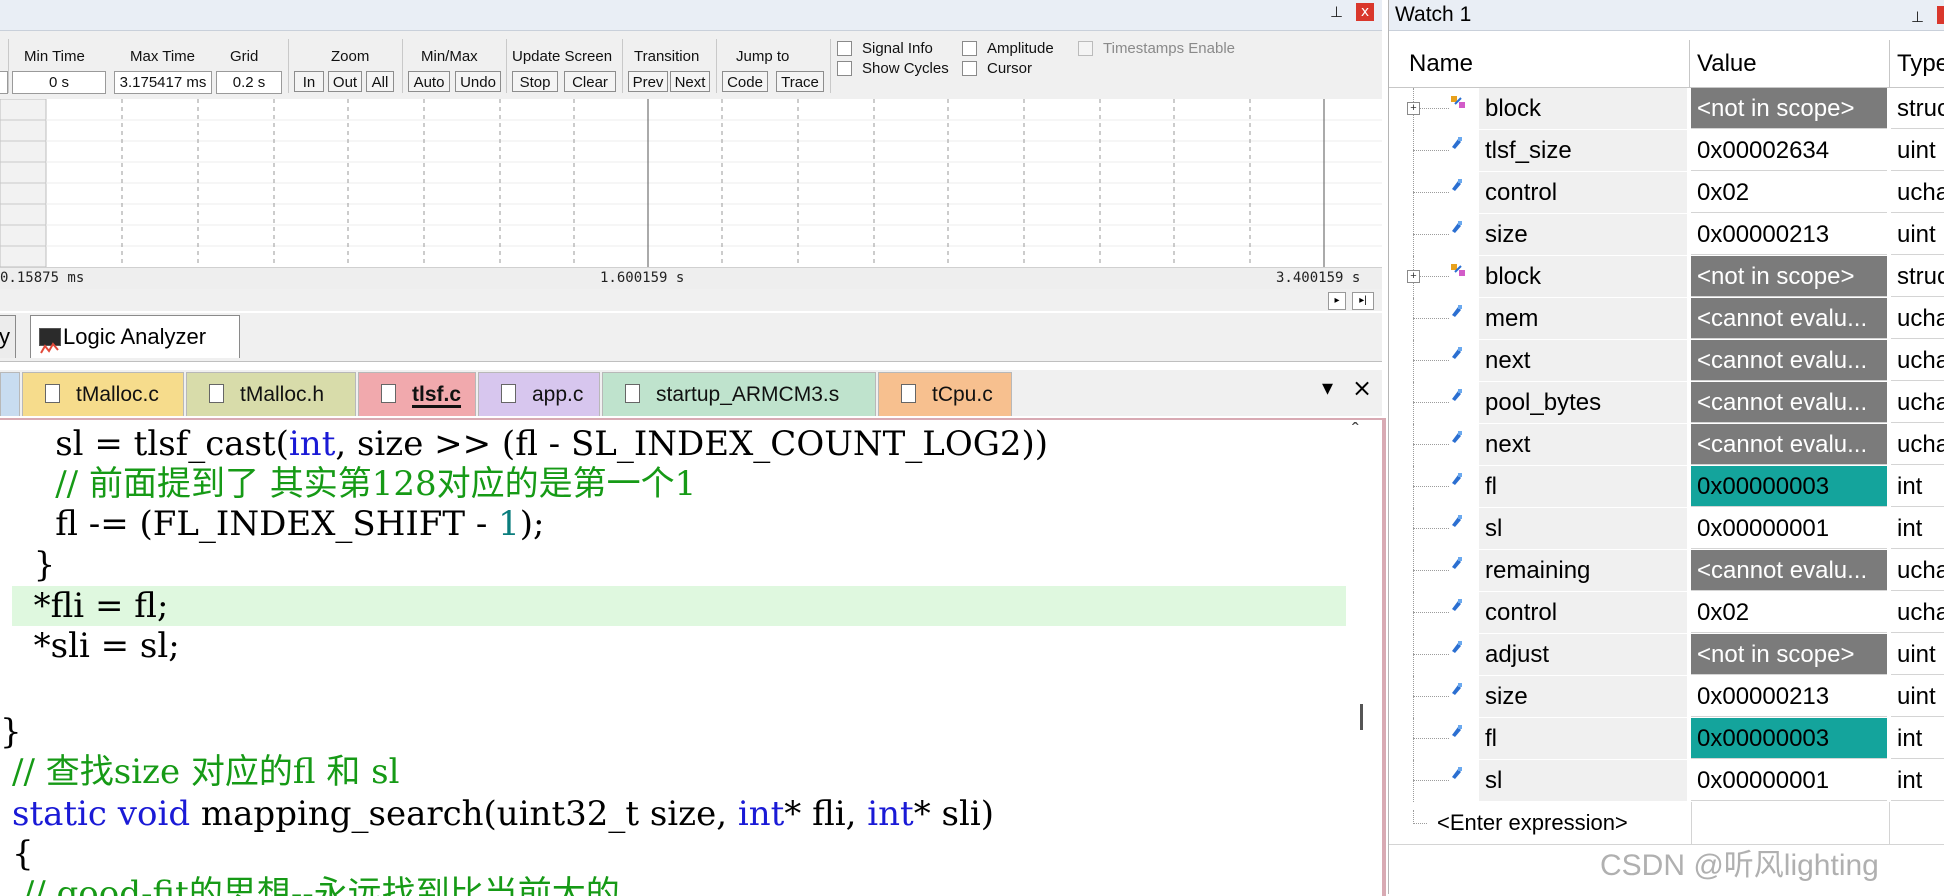 Image resolution: width=1944 pixels, height=896 pixels. Describe the element at coordinates (1789, 150) in the screenshot. I see `watch-value-cell: 0x00002634` at that location.